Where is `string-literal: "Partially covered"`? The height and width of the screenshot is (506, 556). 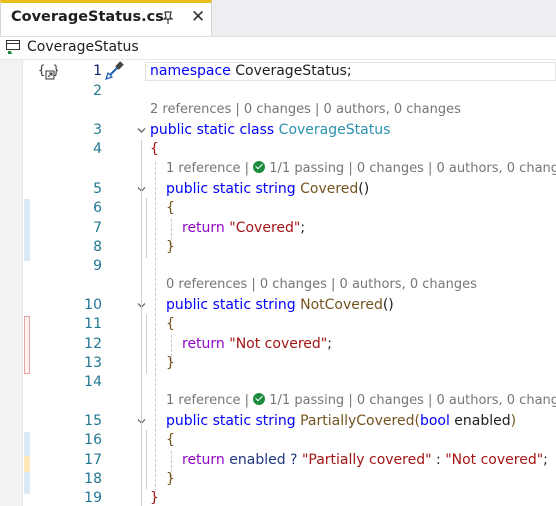
string-literal: "Partially covered" is located at coordinates (366, 460).